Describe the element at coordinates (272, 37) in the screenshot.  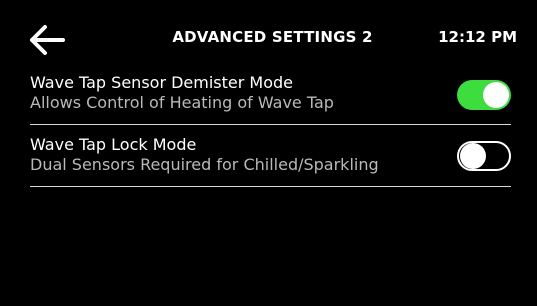
I see `page-title: ADVANCED SETTINGS 2` at that location.